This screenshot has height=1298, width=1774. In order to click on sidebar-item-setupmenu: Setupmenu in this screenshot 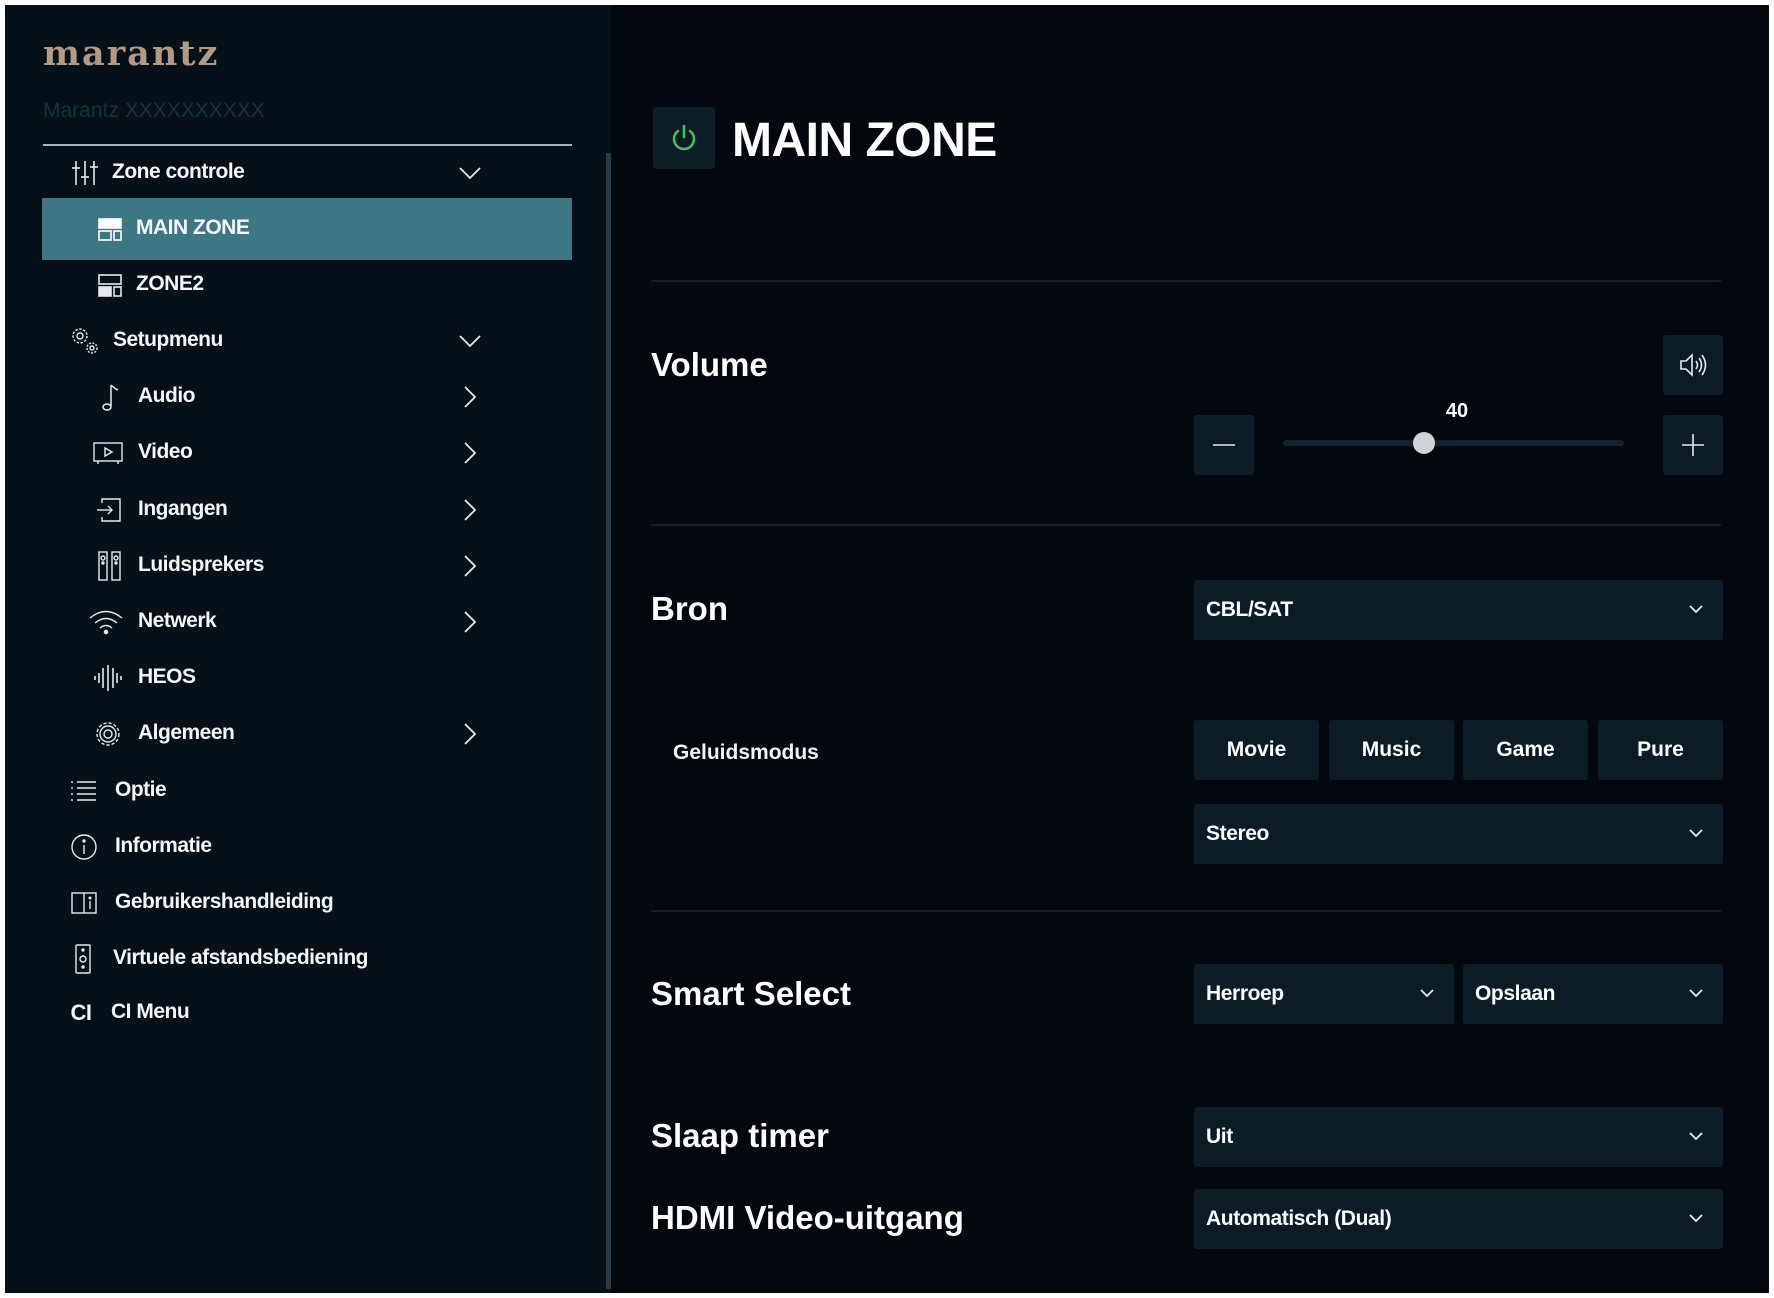, I will do `click(307, 341)`.